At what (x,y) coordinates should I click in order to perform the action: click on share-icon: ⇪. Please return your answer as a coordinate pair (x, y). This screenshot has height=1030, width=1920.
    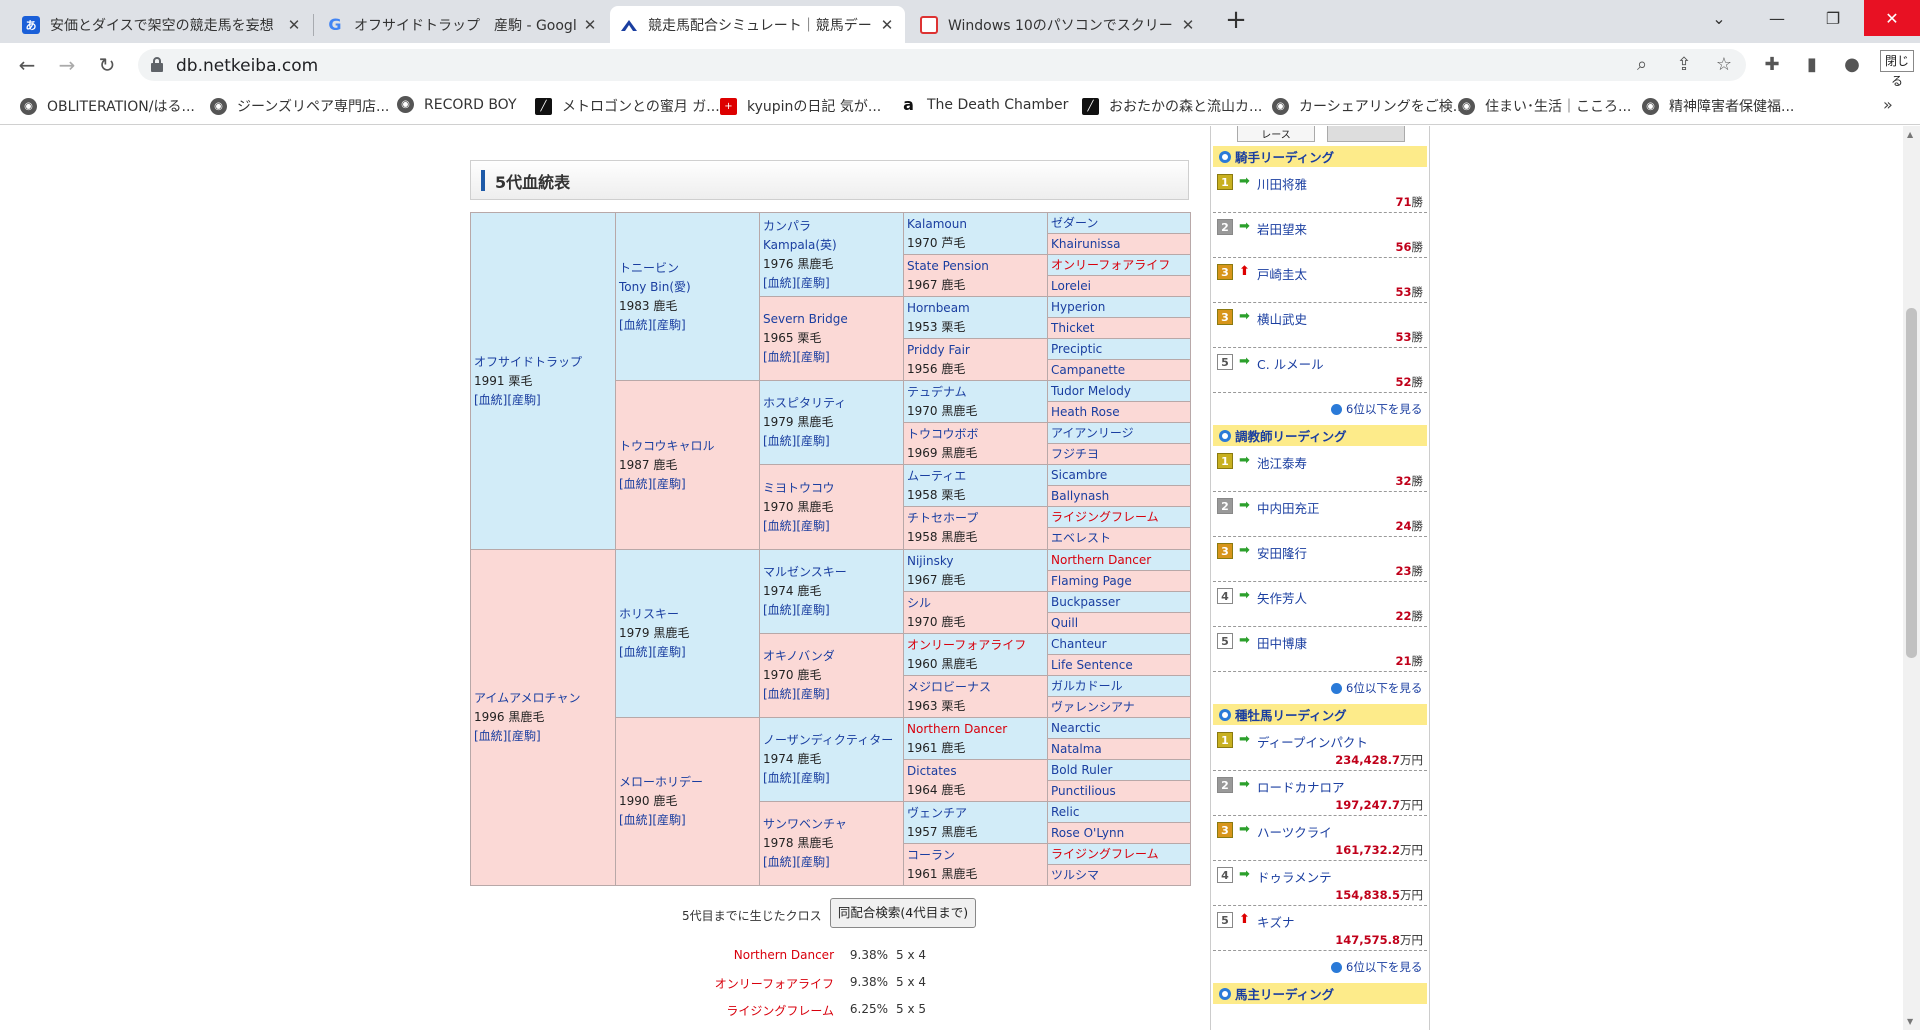
    Looking at the image, I should click on (1684, 65).